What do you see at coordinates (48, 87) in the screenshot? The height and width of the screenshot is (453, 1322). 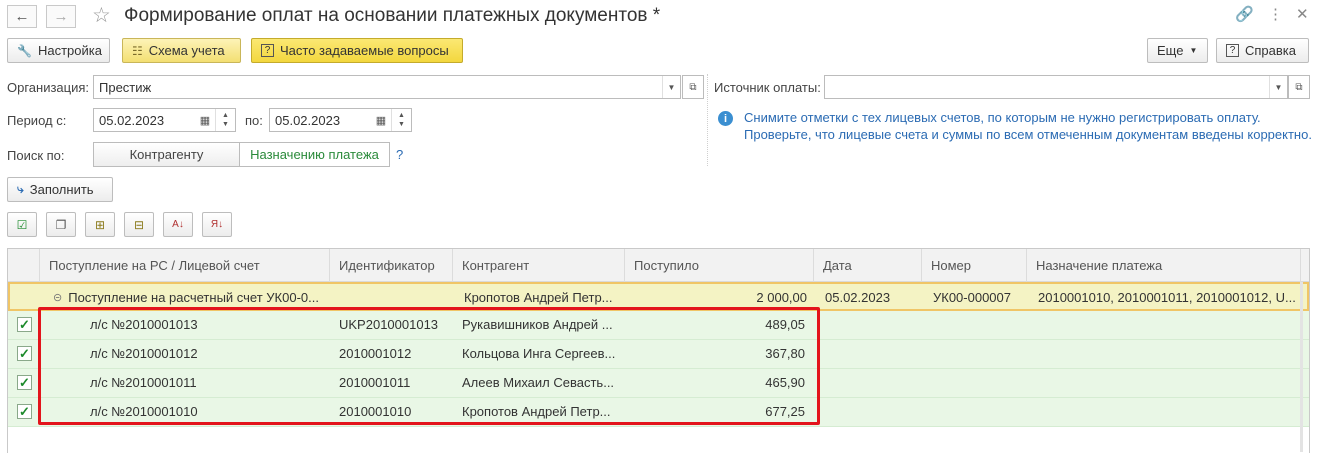 I see `org-label: Организация:` at bounding box center [48, 87].